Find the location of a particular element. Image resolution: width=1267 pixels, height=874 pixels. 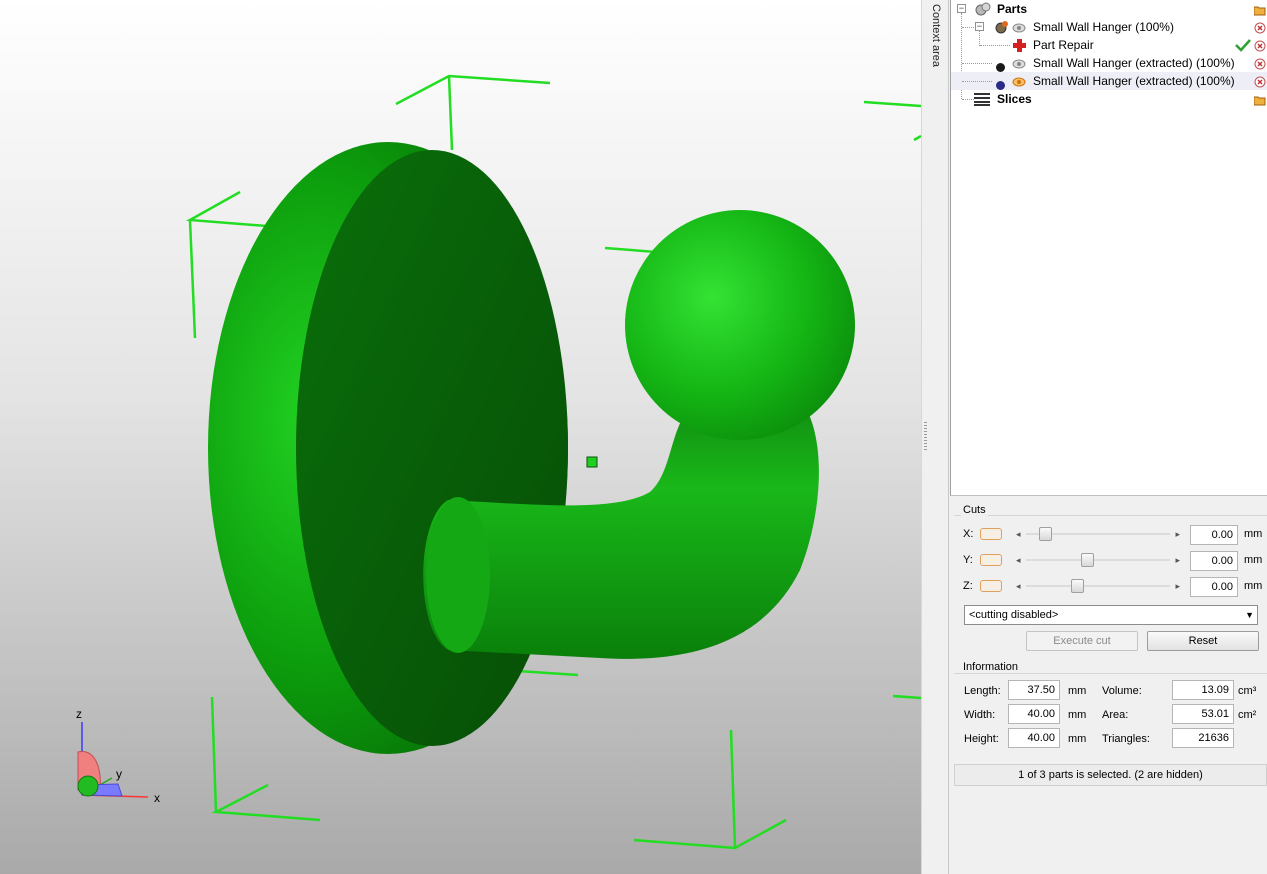

area-value: 53.01 is located at coordinates (1203, 714).